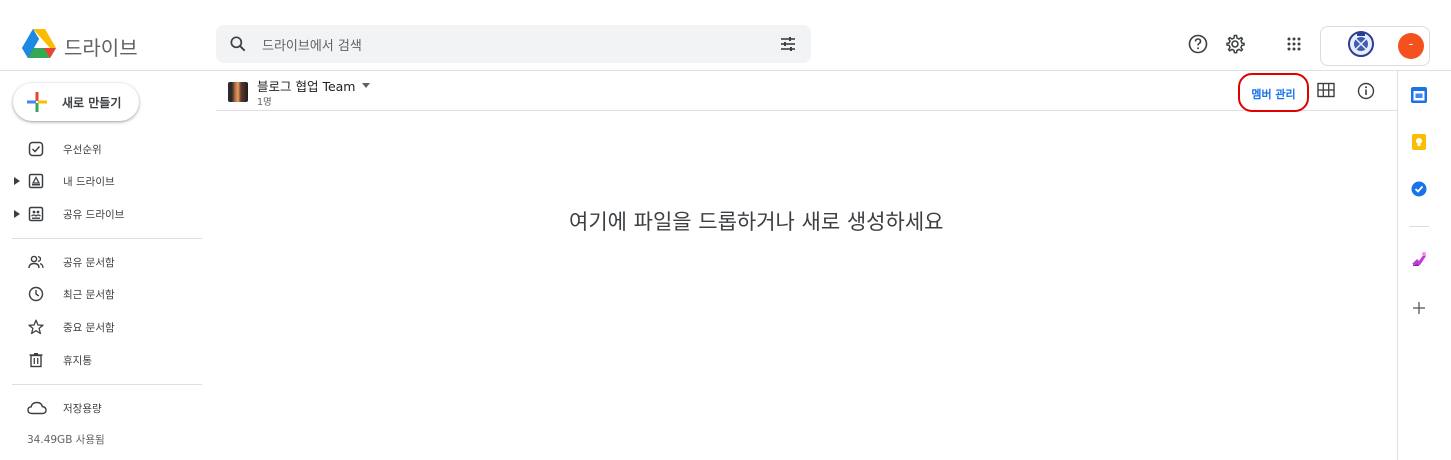  I want to click on app-name: 드라이브, so click(101, 46).